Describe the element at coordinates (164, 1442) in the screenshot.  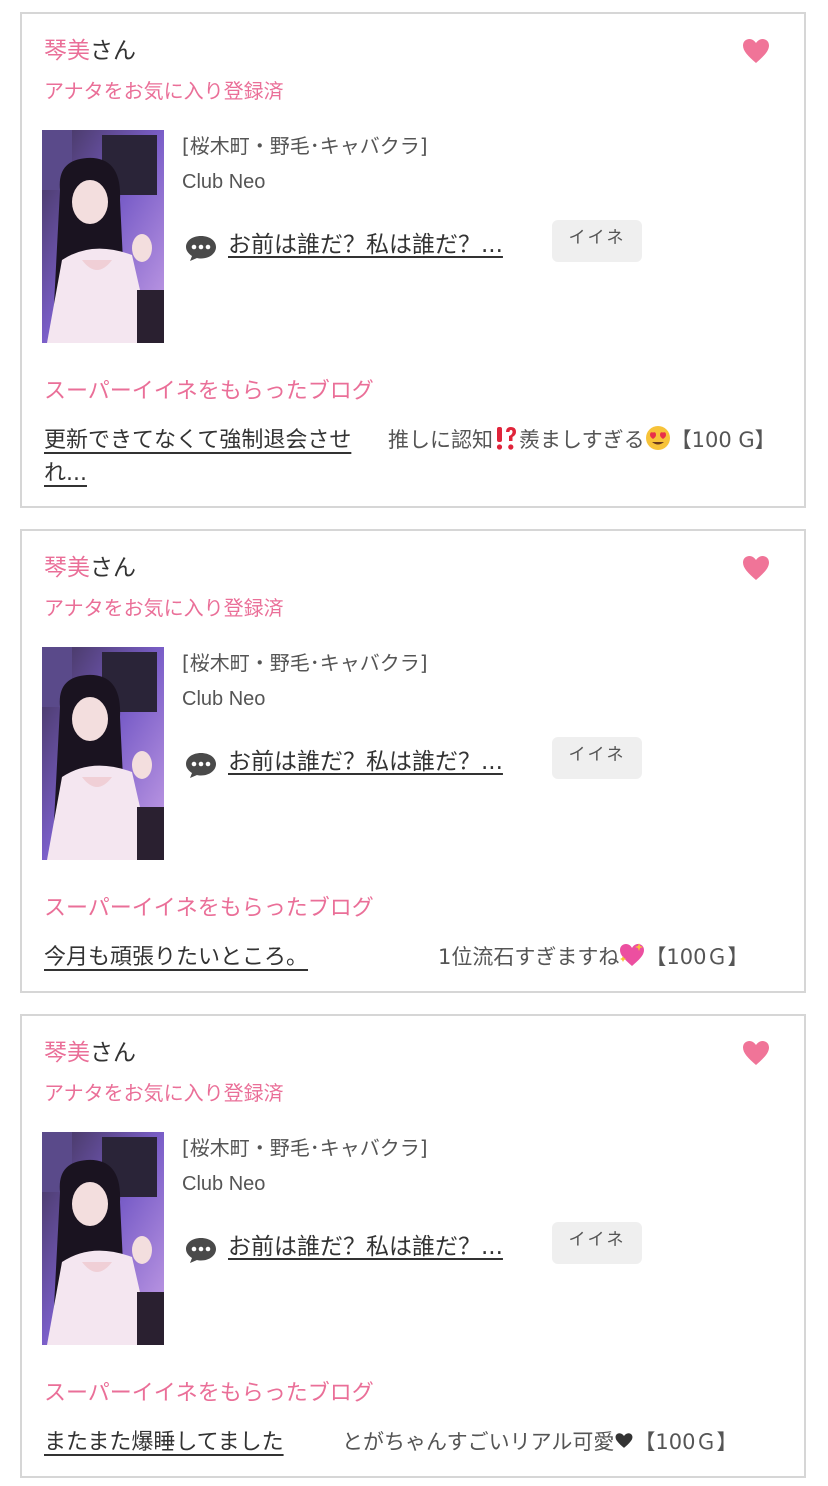
I see `post-title-link: またまた爆睡してました` at that location.